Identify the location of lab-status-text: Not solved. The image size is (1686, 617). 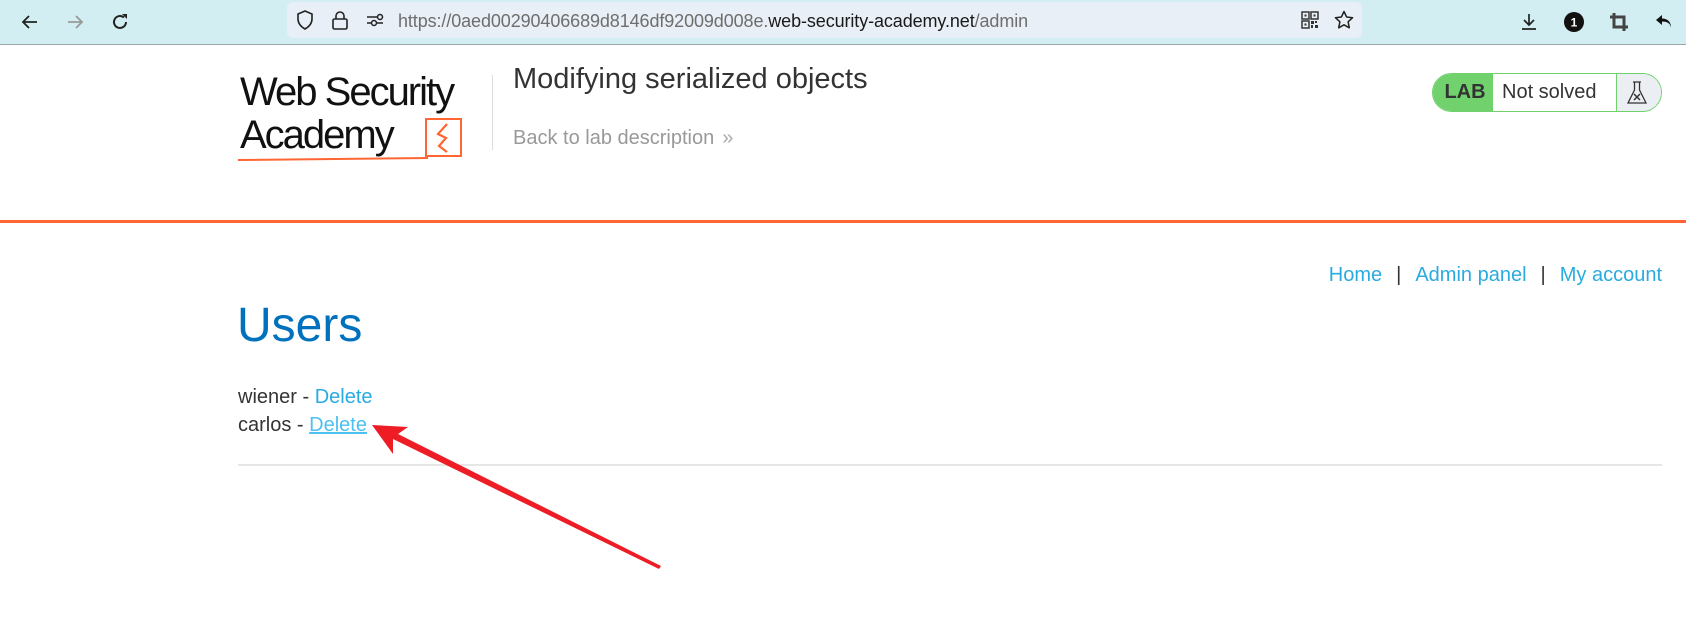
(1555, 92).